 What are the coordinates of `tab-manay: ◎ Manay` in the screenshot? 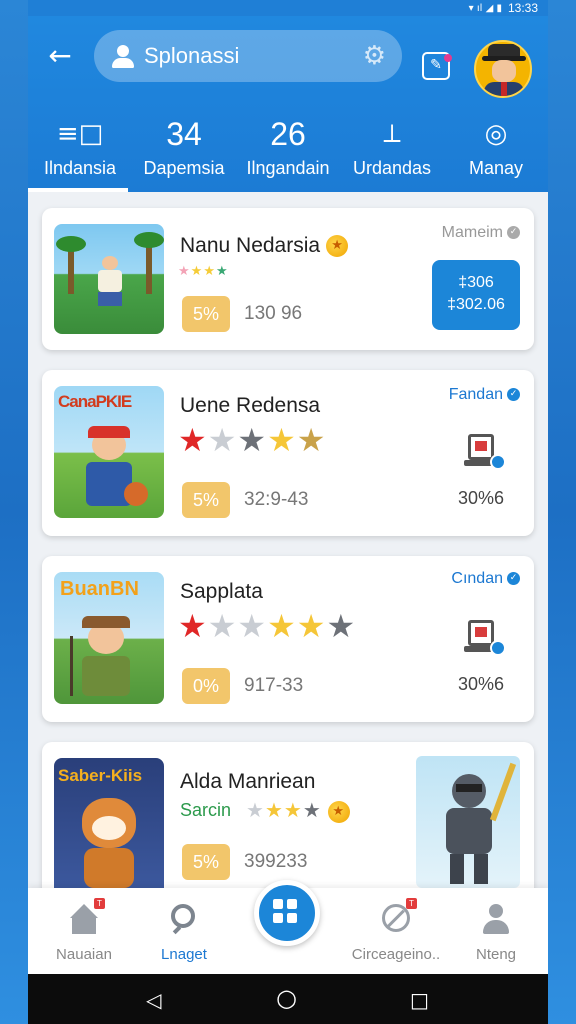 It's located at (496, 144).